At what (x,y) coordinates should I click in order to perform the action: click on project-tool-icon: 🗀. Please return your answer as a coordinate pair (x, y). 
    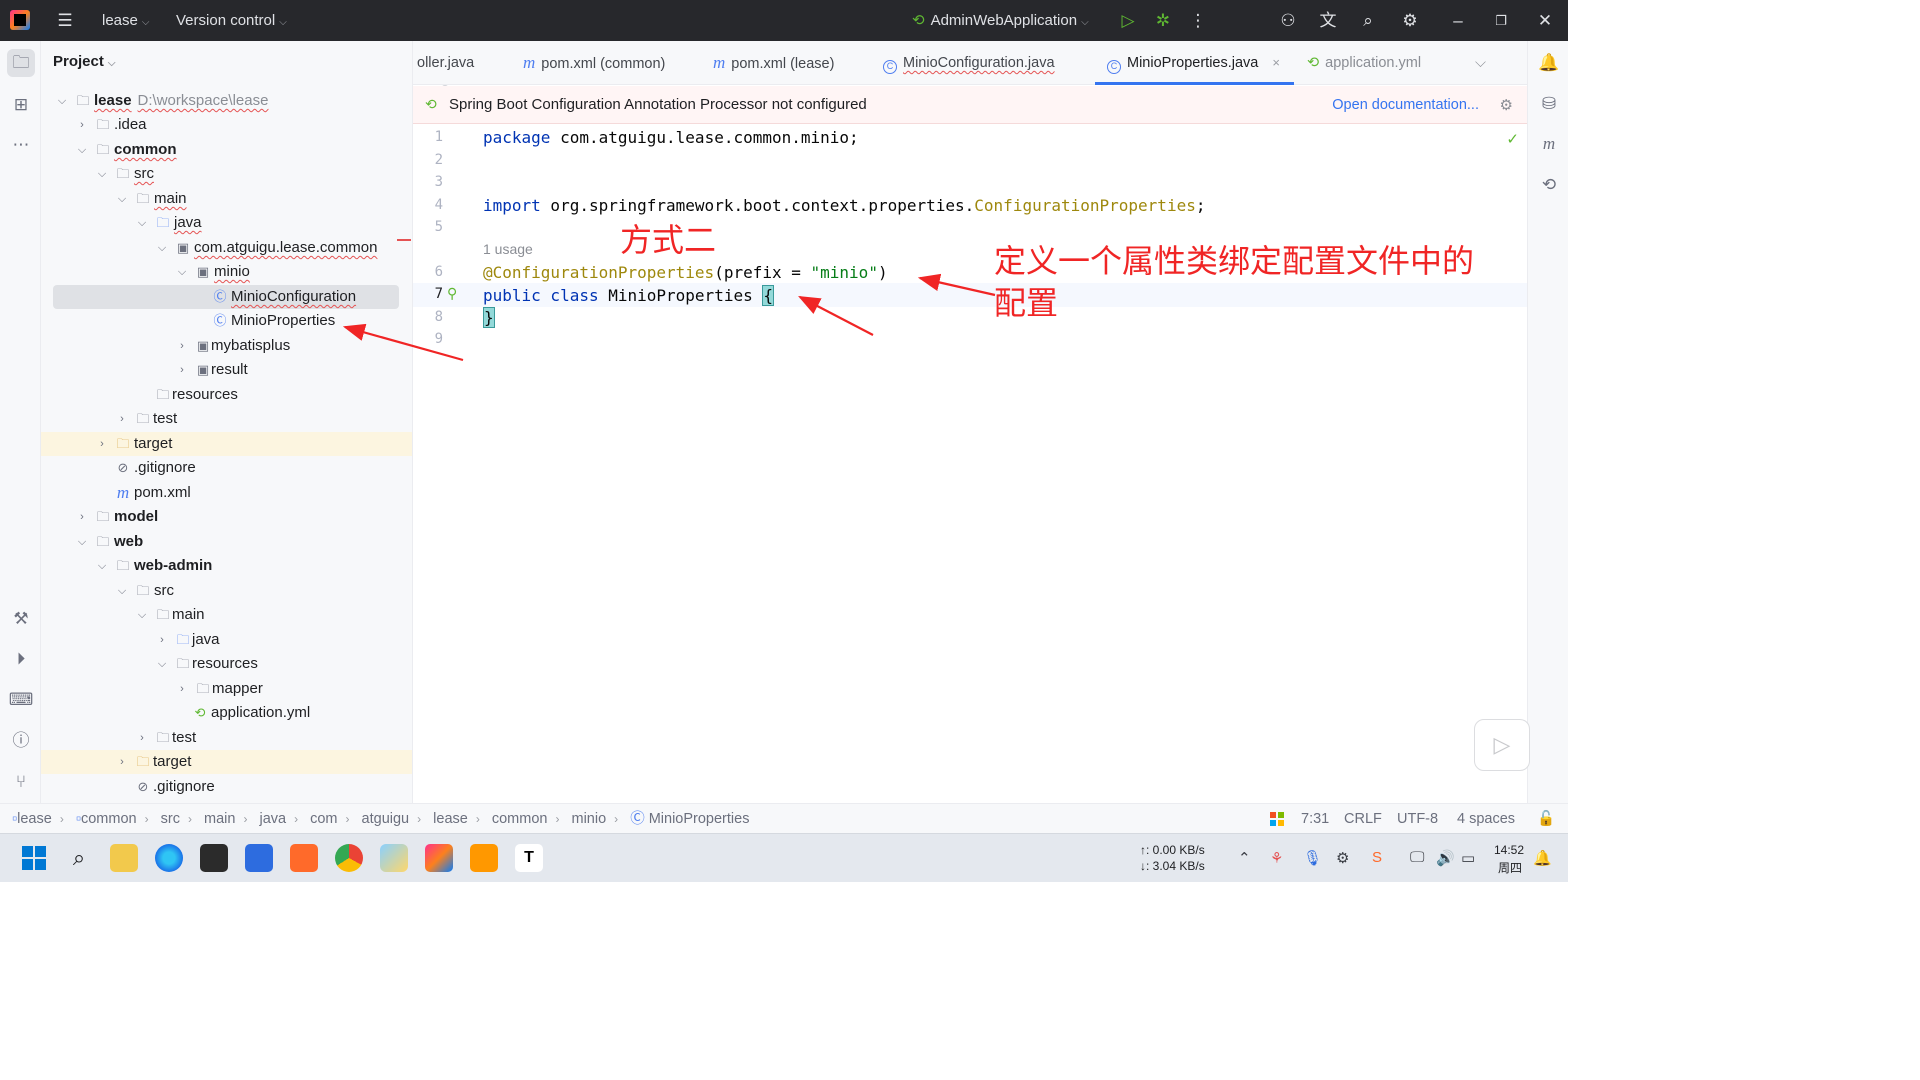
    Looking at the image, I should click on (21, 63).